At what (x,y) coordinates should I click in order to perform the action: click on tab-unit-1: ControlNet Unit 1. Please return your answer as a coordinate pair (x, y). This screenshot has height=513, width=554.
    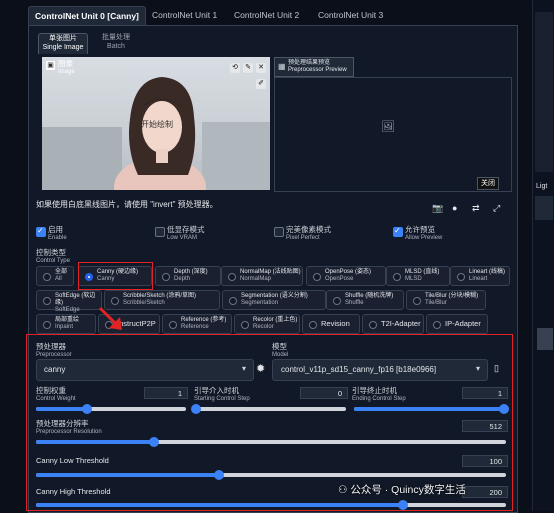
    Looking at the image, I should click on (184, 15).